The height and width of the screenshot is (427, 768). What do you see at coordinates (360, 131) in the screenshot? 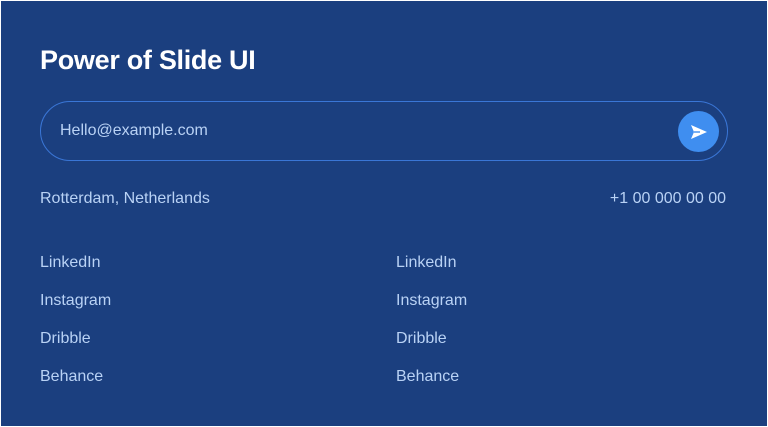
I see `email-input` at bounding box center [360, 131].